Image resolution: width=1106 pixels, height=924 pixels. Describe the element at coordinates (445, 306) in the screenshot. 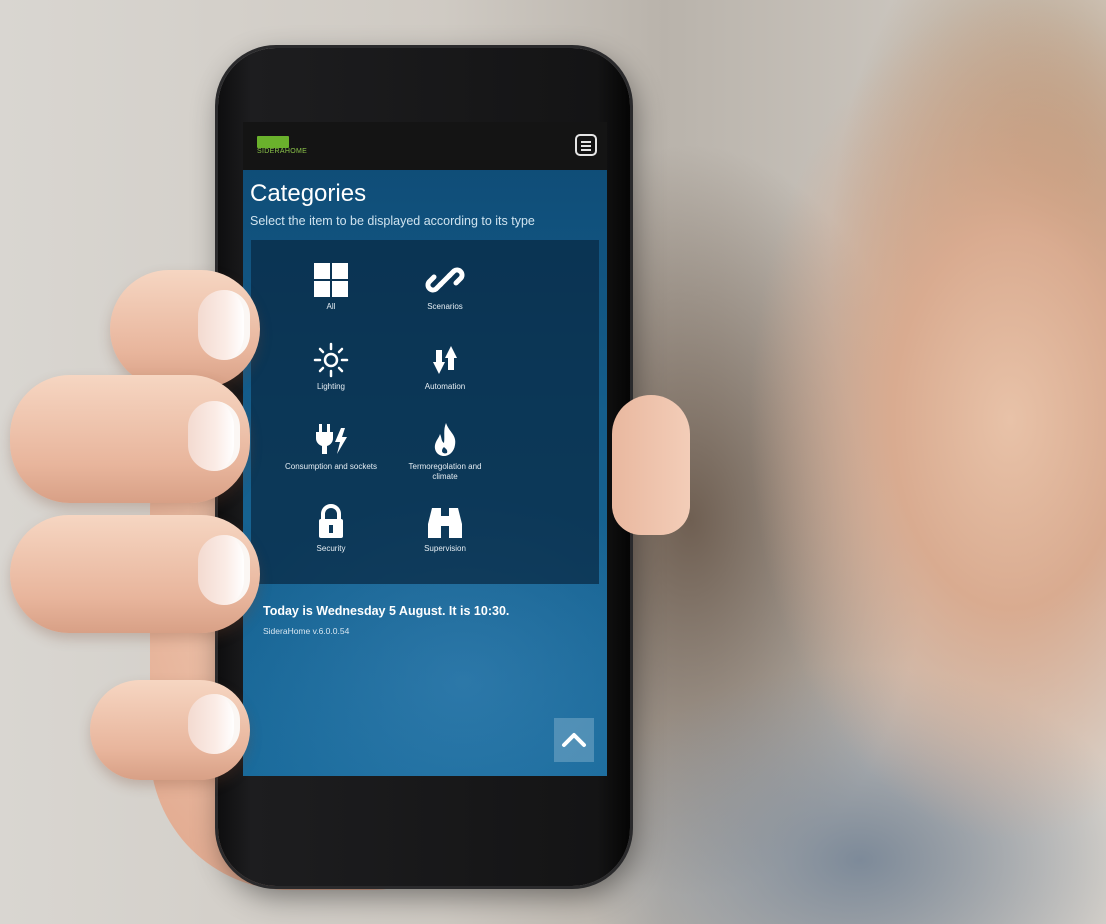

I see `category-label: Scenarios` at that location.